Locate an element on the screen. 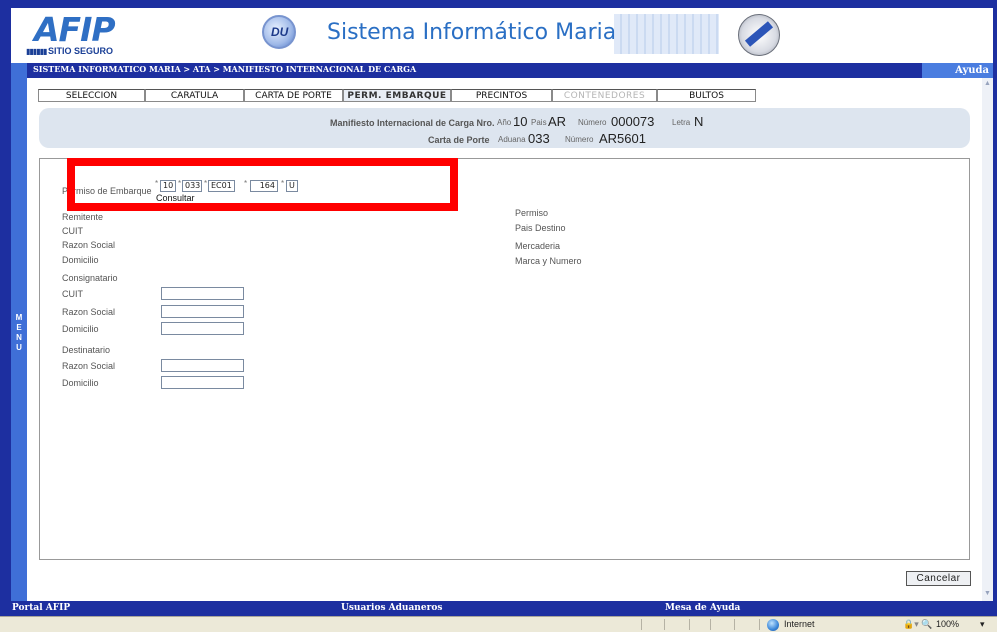  consignatario-razon-social-input is located at coordinates (202, 311).